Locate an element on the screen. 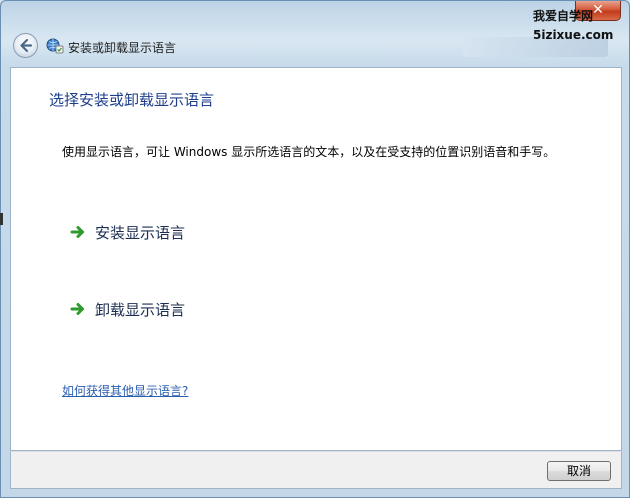 The image size is (630, 498). back-arrow-icon is located at coordinates (26, 45).